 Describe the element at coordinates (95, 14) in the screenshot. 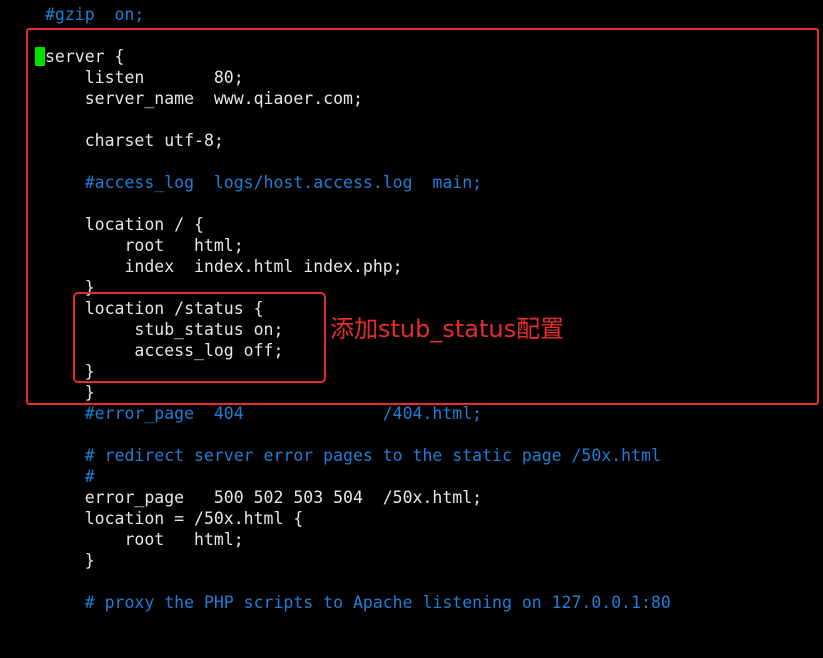

I see `code-line-comment: #gzip on;` at that location.